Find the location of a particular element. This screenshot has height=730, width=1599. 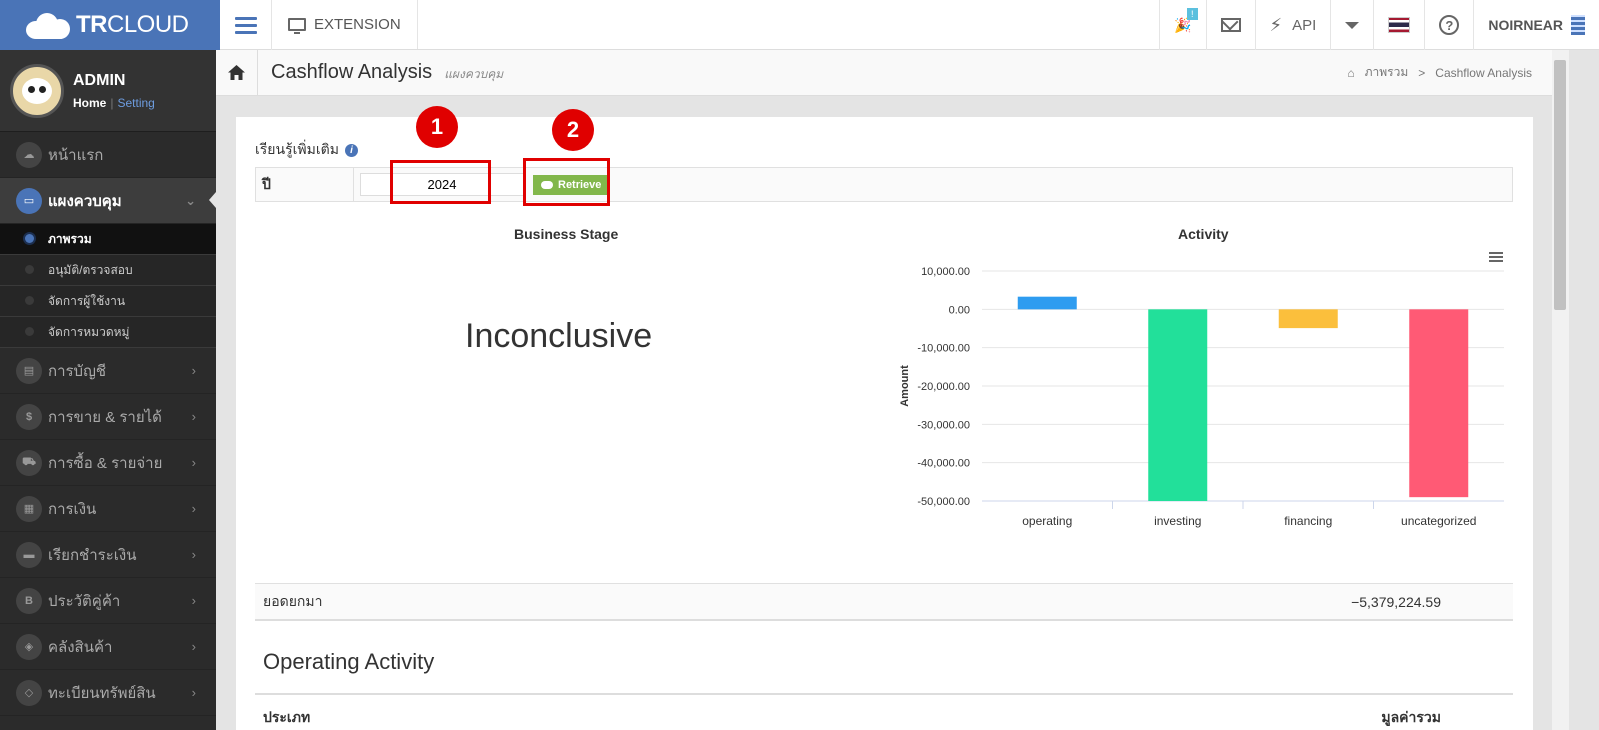

sidebar-item-label: คลังสินค้า is located at coordinates (80, 647).